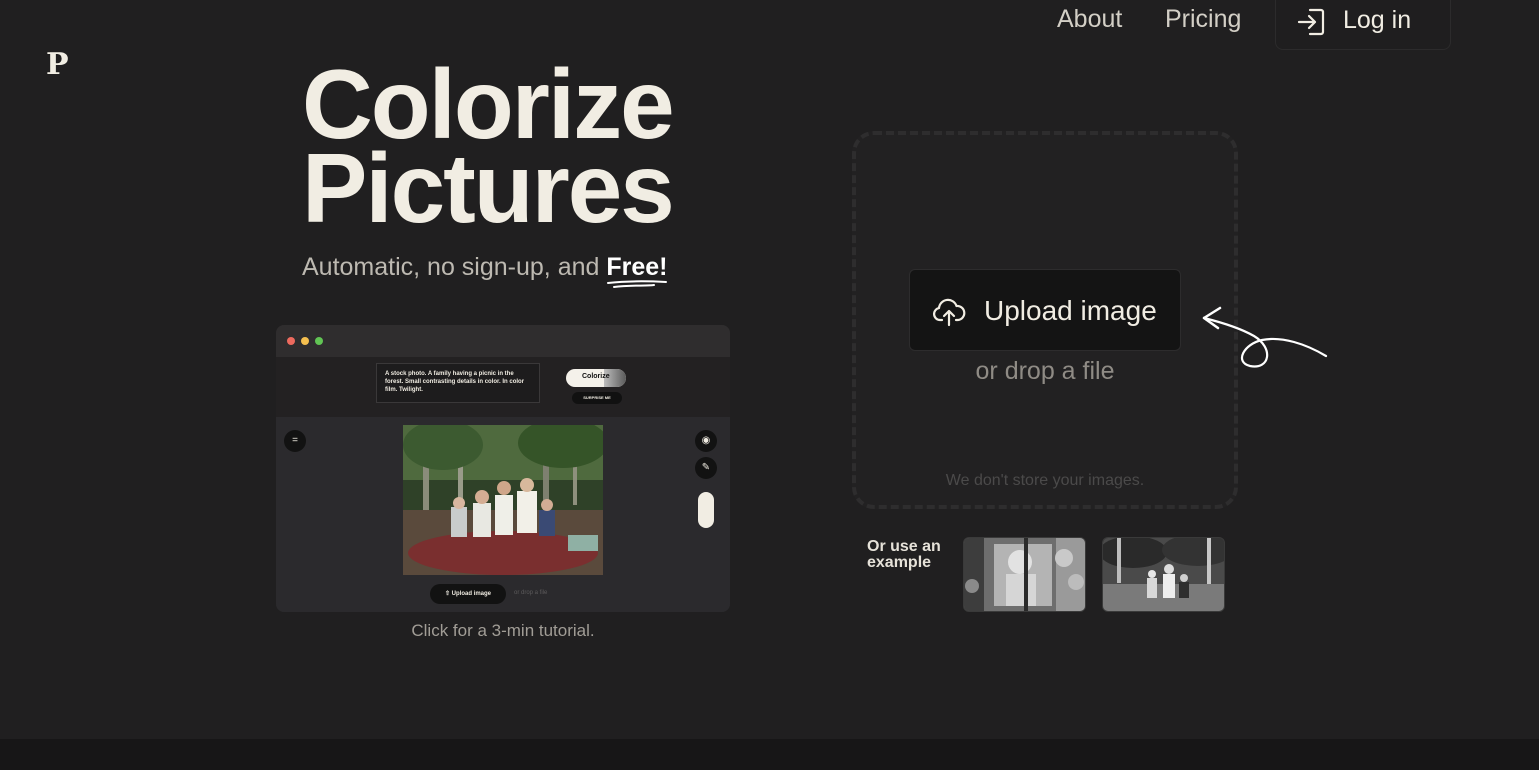 The width and height of the screenshot is (1539, 770). What do you see at coordinates (1203, 19) in the screenshot?
I see `nav-pricing-link: Pricing` at bounding box center [1203, 19].